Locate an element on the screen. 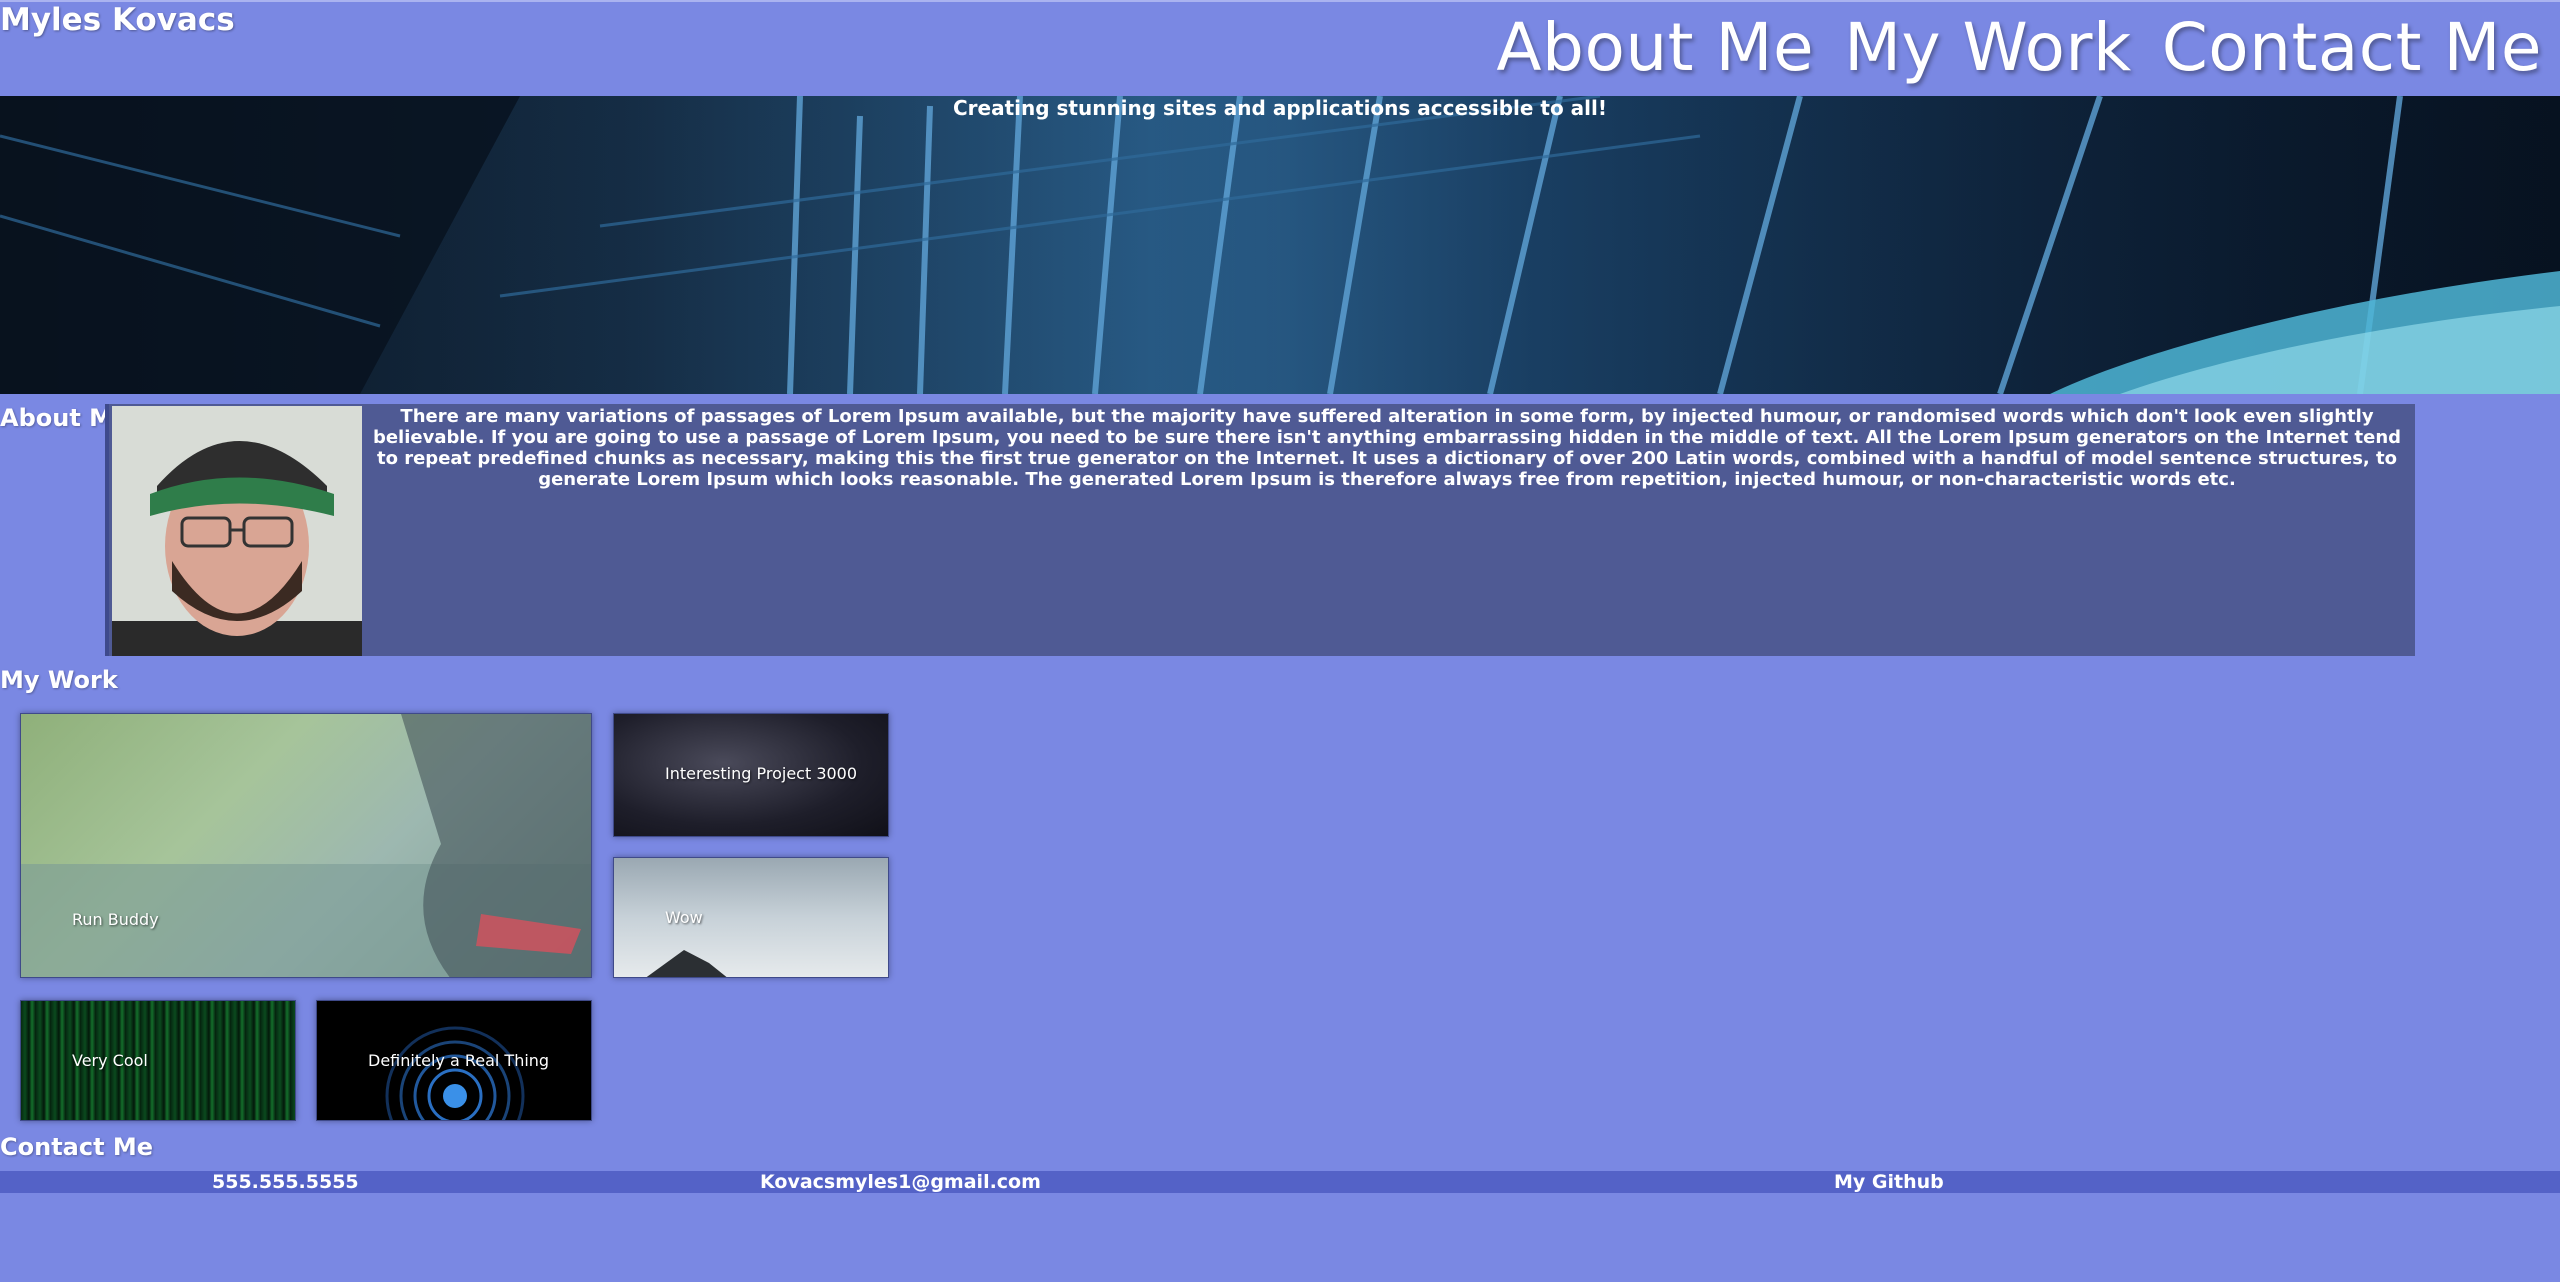 The image size is (2560, 1282). contact-me-heading: Contact Me is located at coordinates (77, 1147).